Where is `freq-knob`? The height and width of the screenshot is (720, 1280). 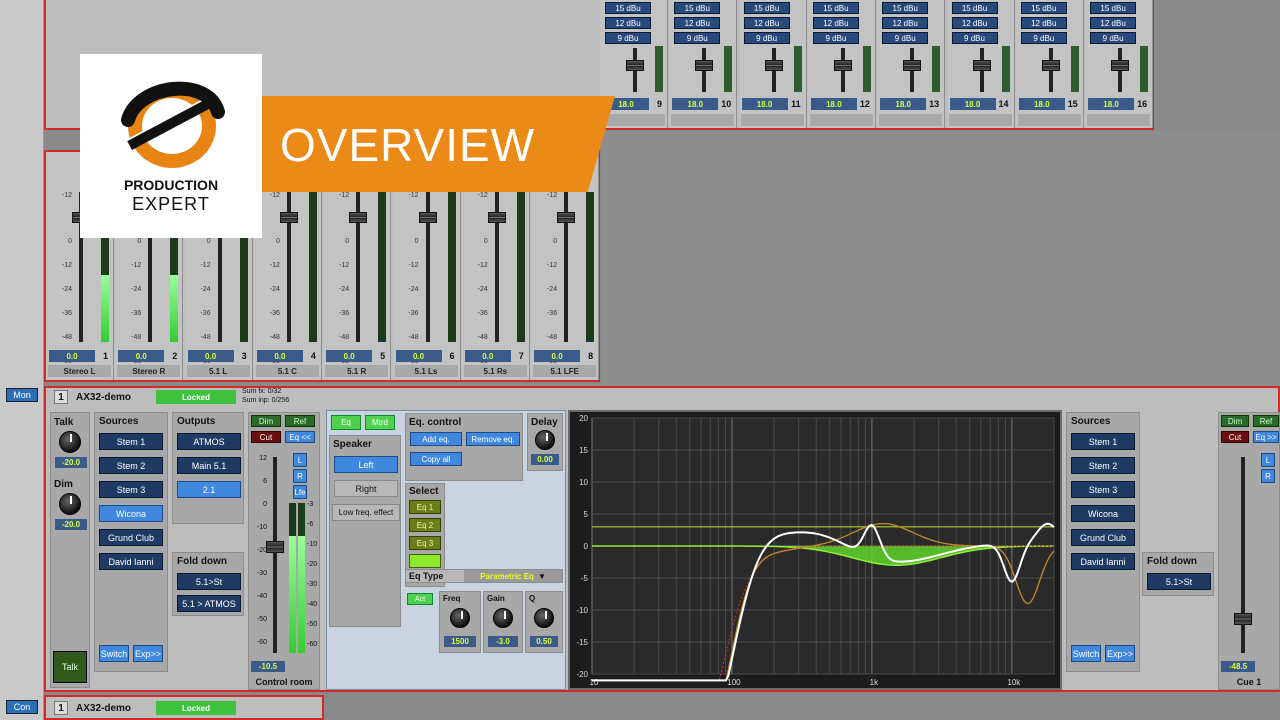 freq-knob is located at coordinates (460, 618).